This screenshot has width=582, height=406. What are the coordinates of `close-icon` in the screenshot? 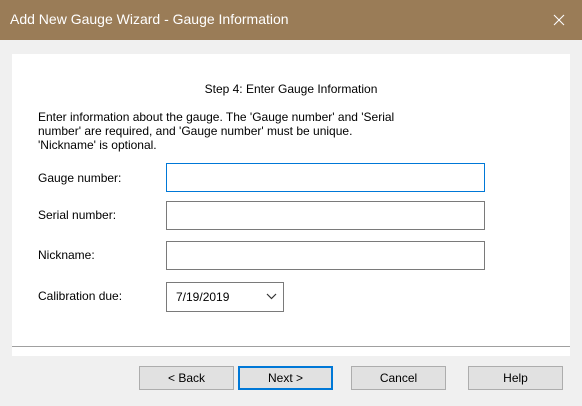 It's located at (559, 20).